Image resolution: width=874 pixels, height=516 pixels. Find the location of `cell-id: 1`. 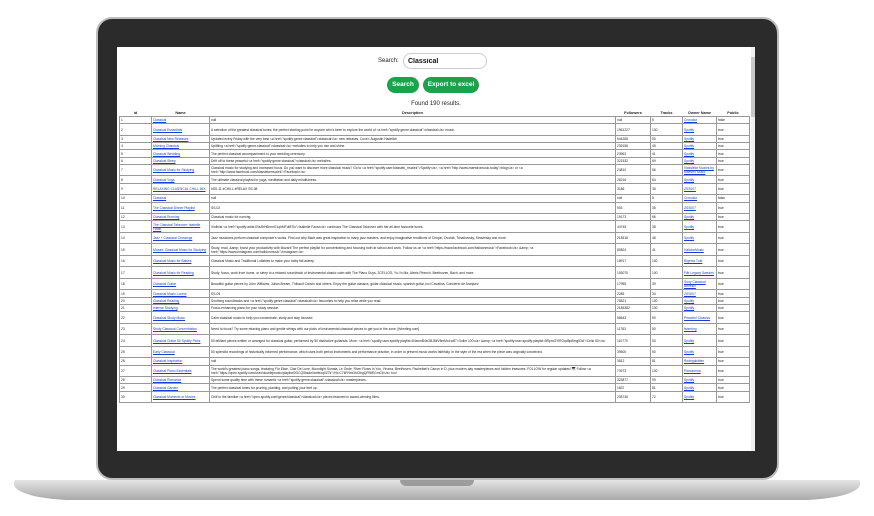

cell-id: 1 is located at coordinates (135, 120).